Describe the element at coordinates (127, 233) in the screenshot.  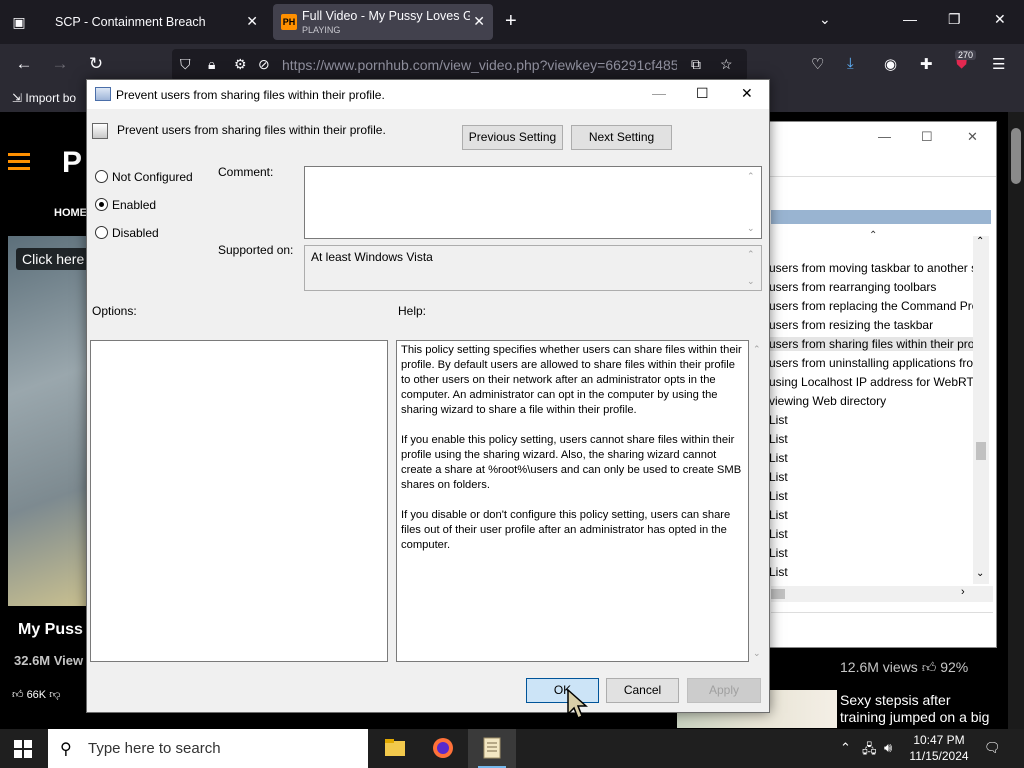
I see `radio-disabled: Disabled` at that location.